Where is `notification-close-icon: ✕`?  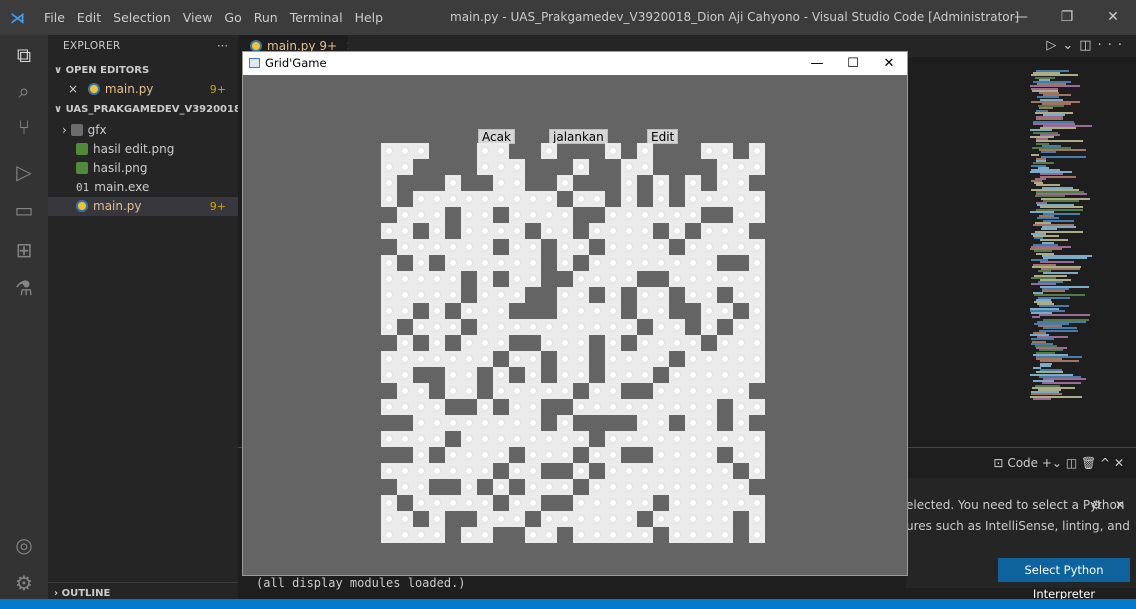
notification-close-icon: ✕ is located at coordinates (1120, 505).